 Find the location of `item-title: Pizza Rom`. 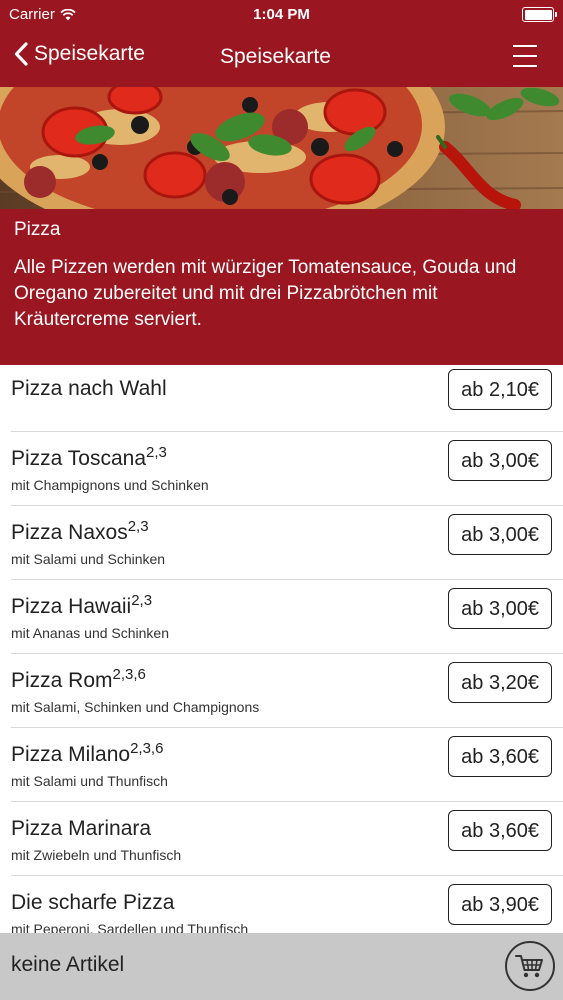

item-title: Pizza Rom is located at coordinates (62, 680).